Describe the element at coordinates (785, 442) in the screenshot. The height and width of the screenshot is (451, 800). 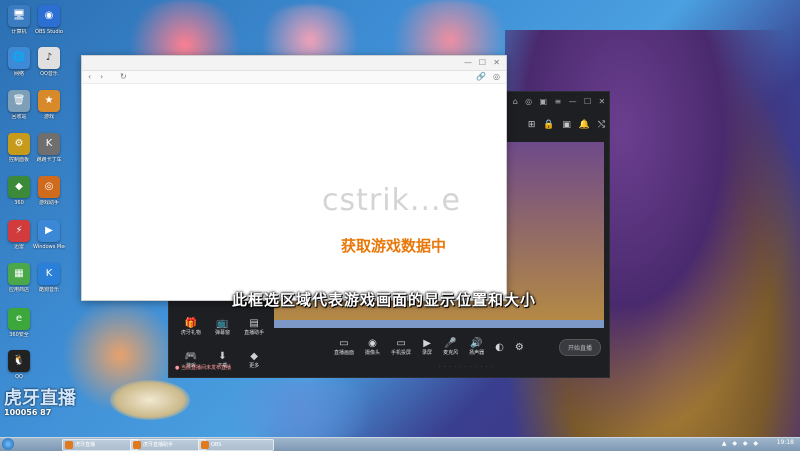
I see `clock: 19:18` at that location.